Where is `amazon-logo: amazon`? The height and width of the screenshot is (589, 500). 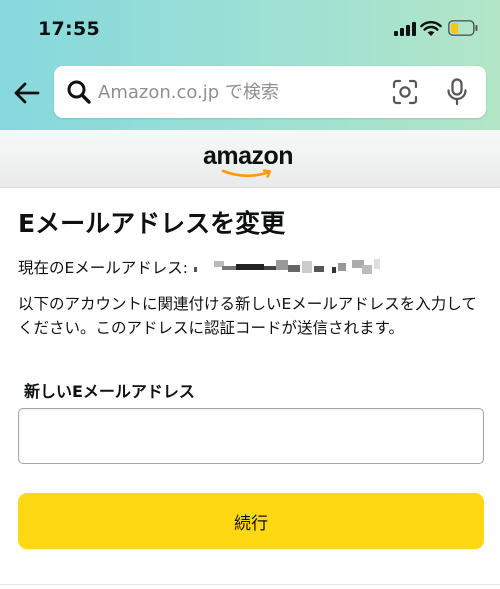
amazon-logo: amazon is located at coordinates (251, 161).